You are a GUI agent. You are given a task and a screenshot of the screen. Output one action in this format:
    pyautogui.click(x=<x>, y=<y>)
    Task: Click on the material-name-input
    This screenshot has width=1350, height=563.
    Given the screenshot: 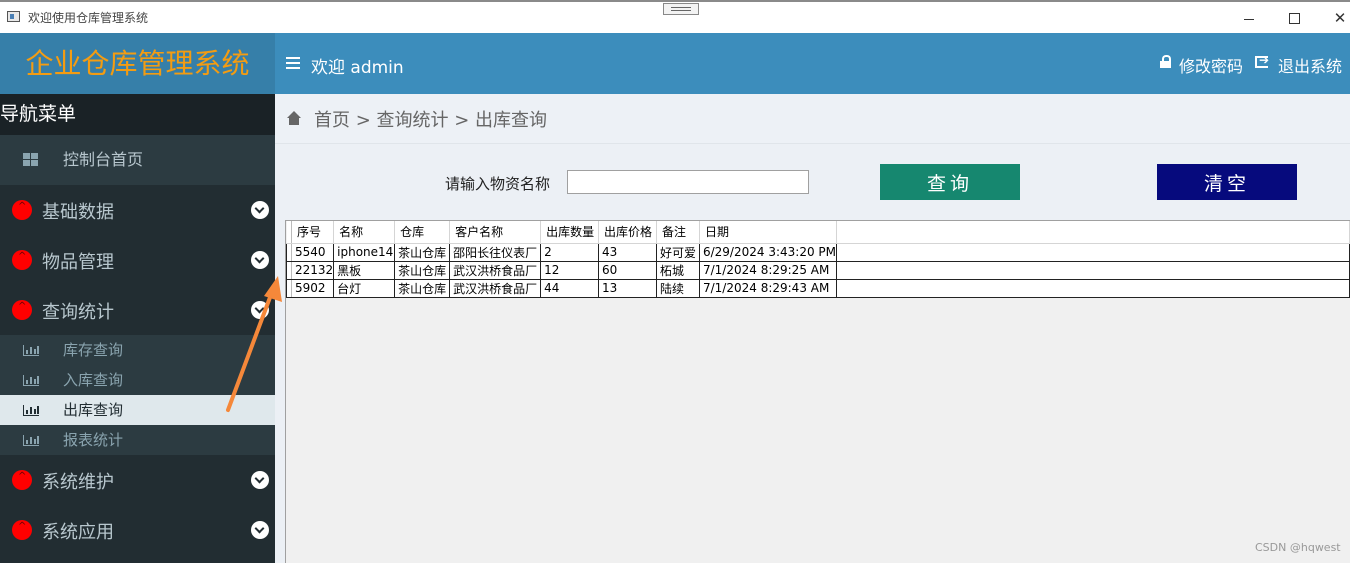 What is the action you would take?
    pyautogui.click(x=688, y=182)
    